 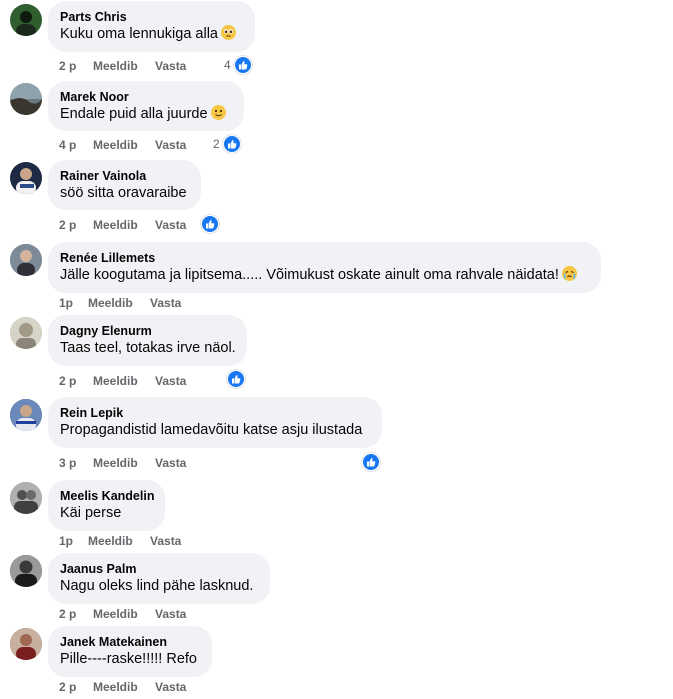 I want to click on crying-face-icon, so click(x=569, y=273).